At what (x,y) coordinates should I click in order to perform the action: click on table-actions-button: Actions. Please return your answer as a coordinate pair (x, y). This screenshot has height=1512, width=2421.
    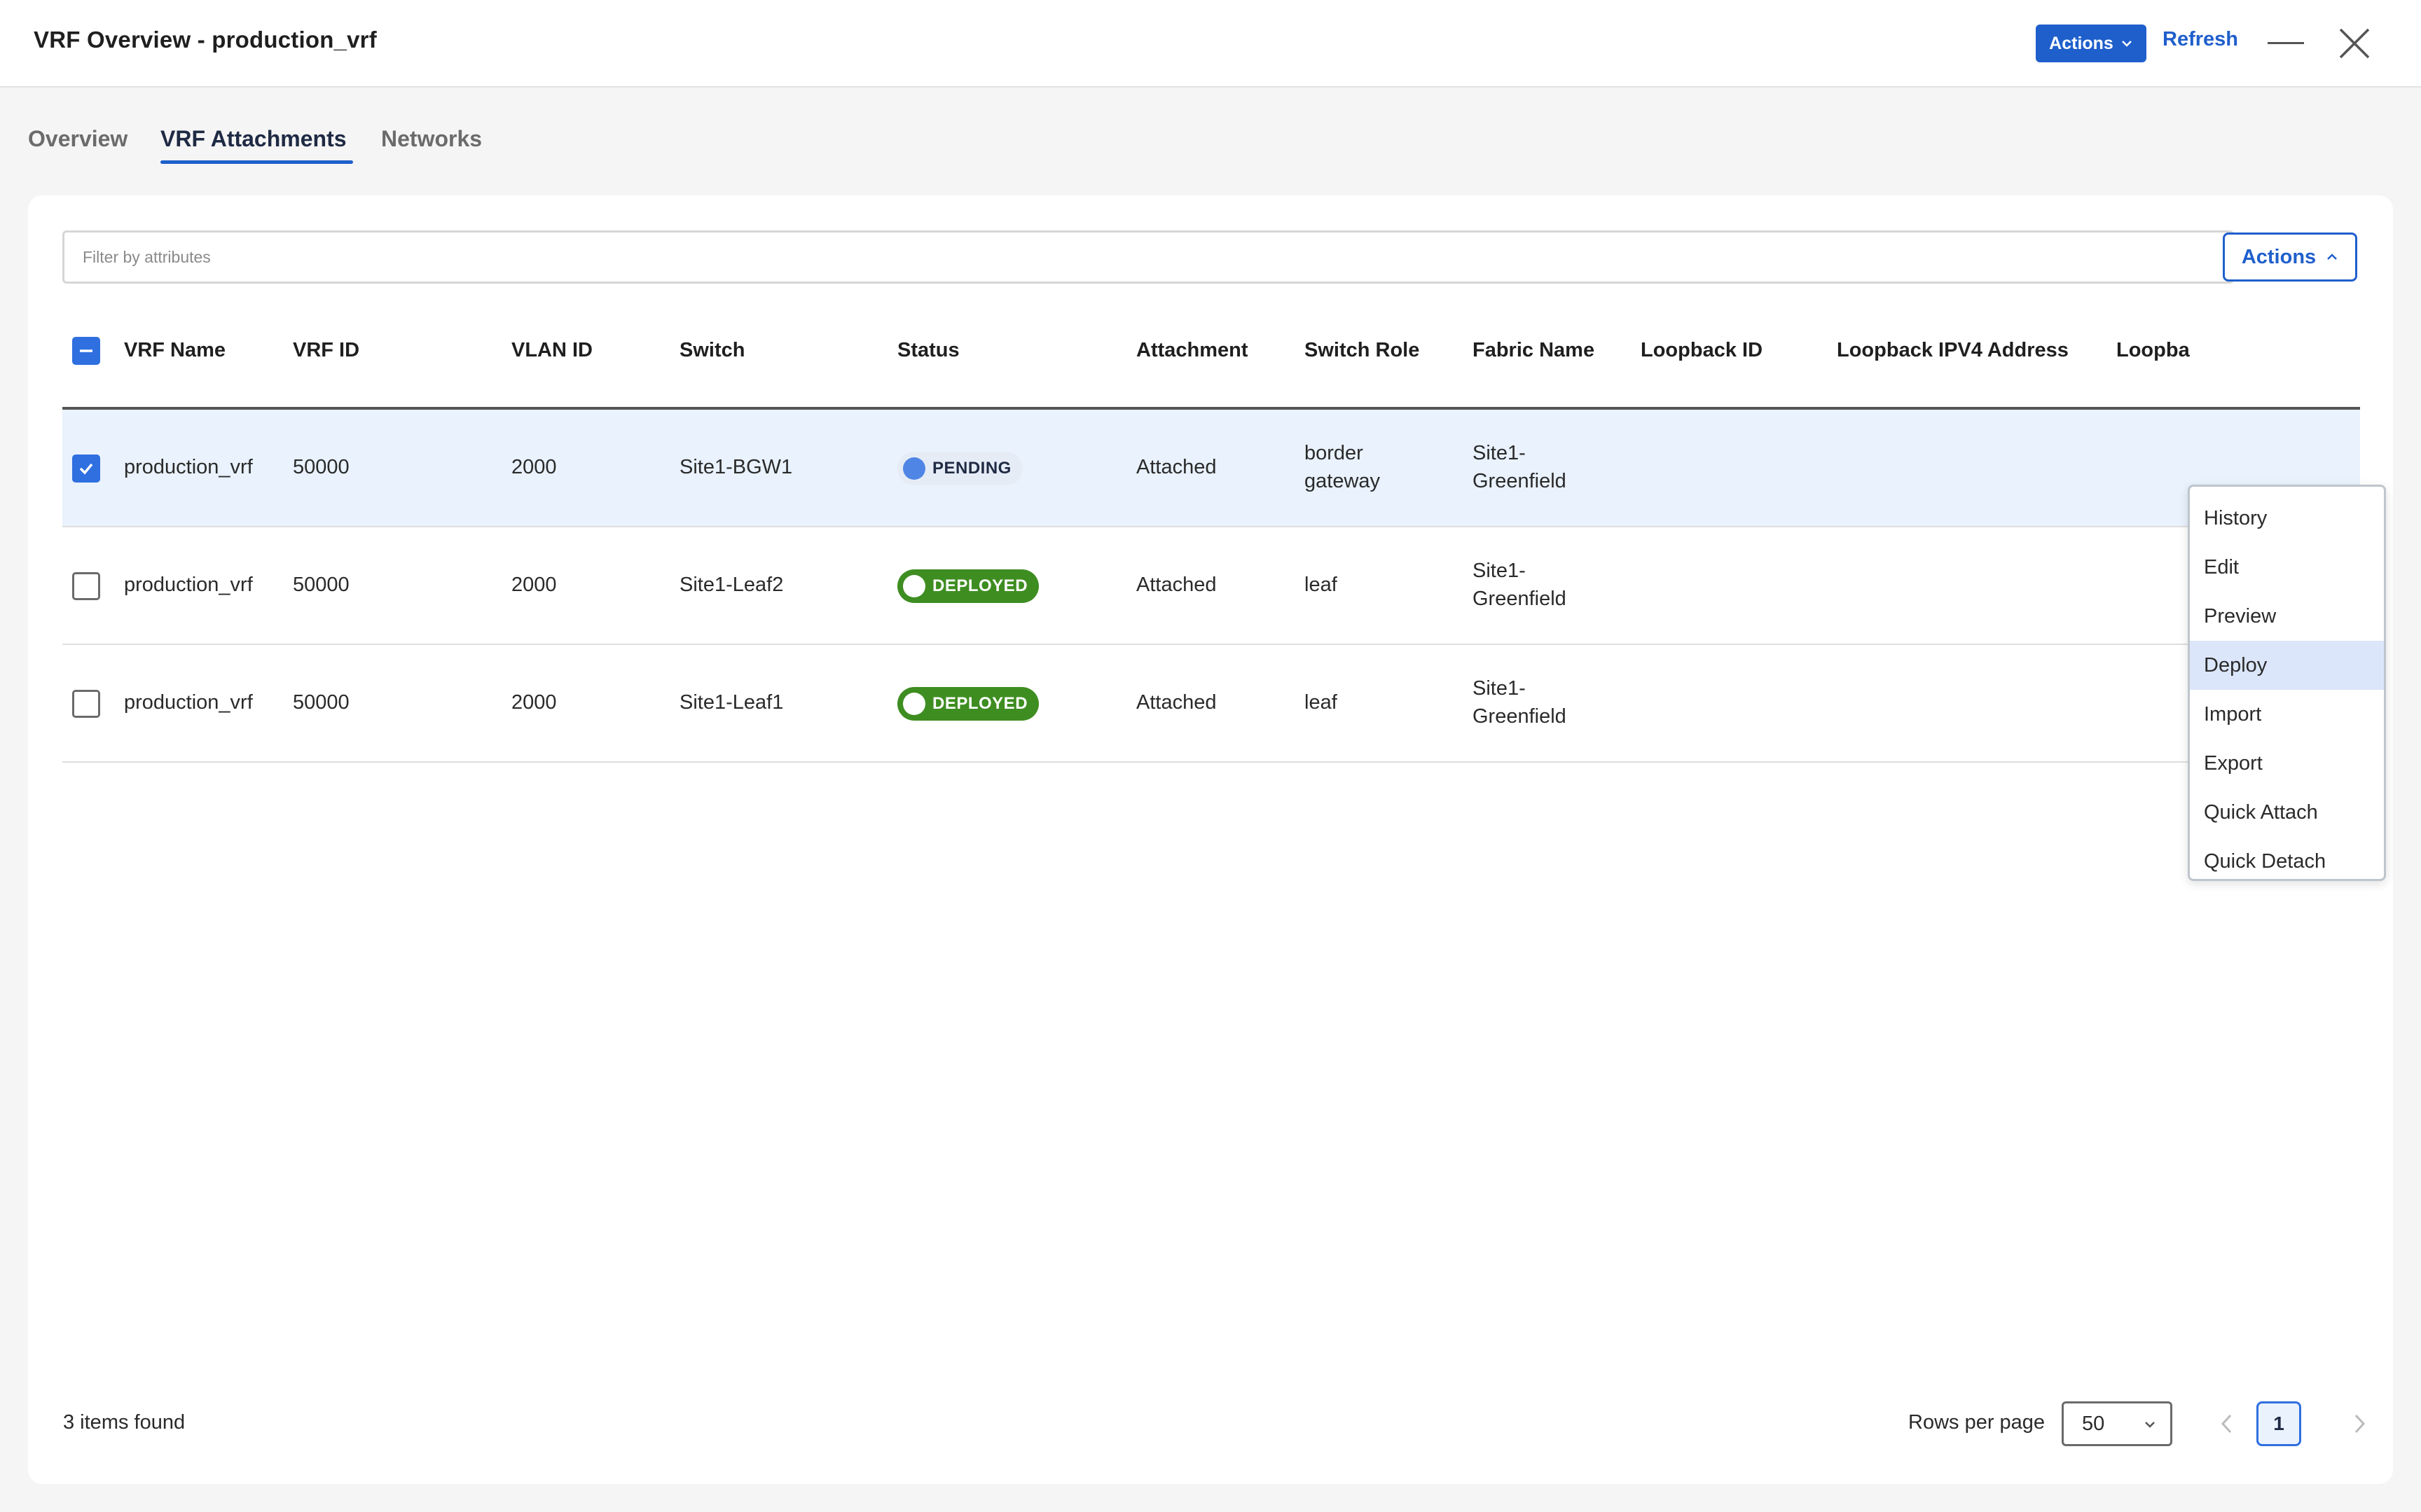
    Looking at the image, I should click on (2290, 257).